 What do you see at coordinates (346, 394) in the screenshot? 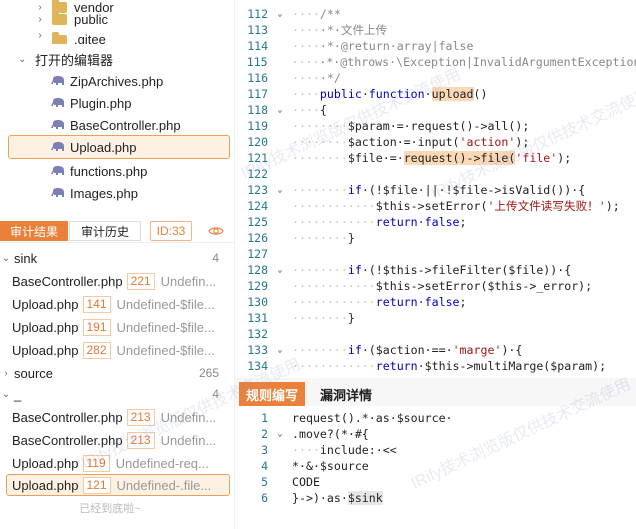
I see `tab-vuln-detail: 漏洞详情` at bounding box center [346, 394].